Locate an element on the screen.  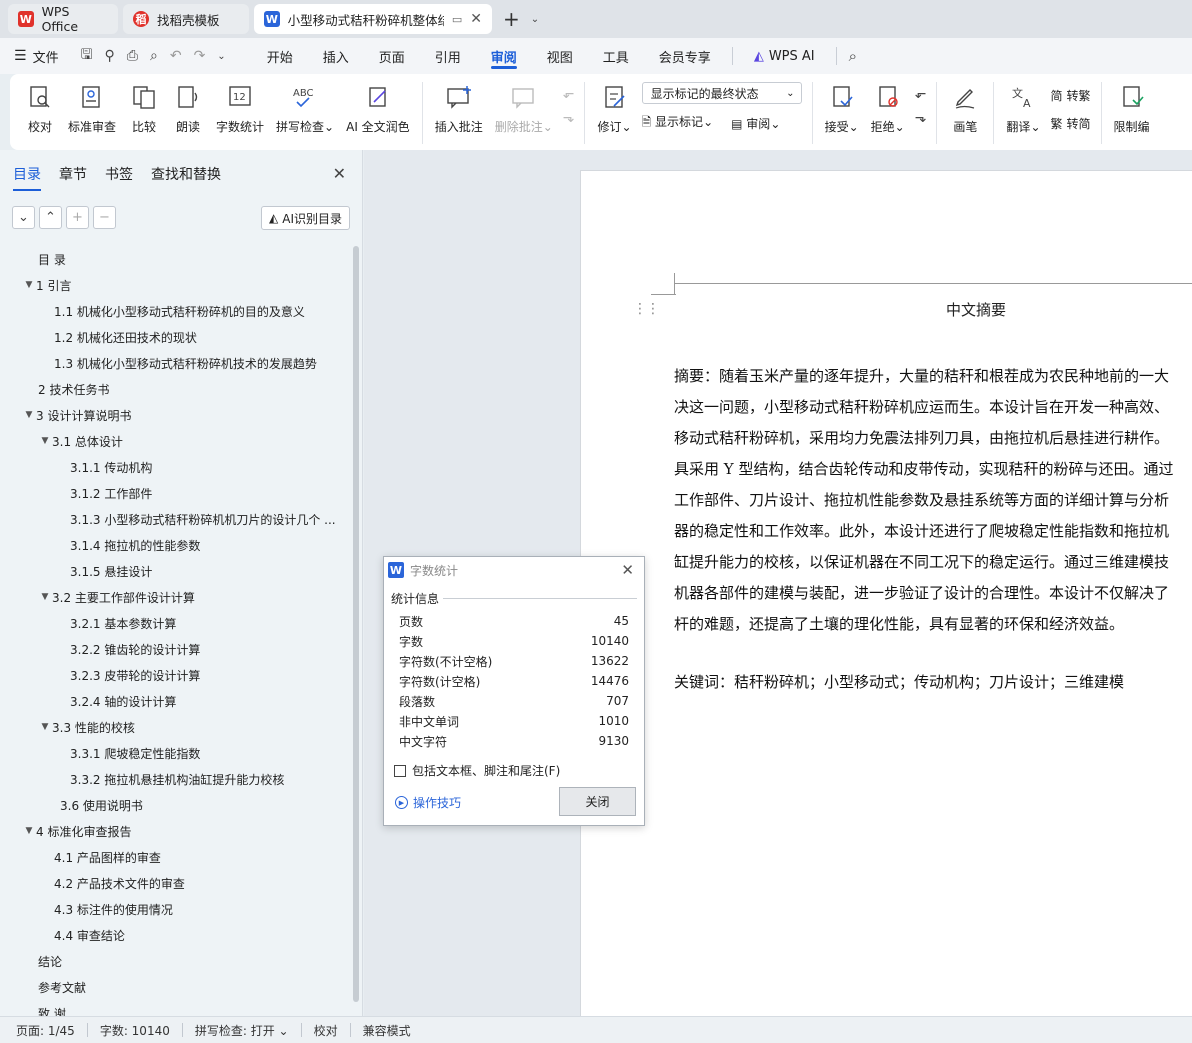
proofread-indicator: 校对 is located at coordinates (332, 1030).